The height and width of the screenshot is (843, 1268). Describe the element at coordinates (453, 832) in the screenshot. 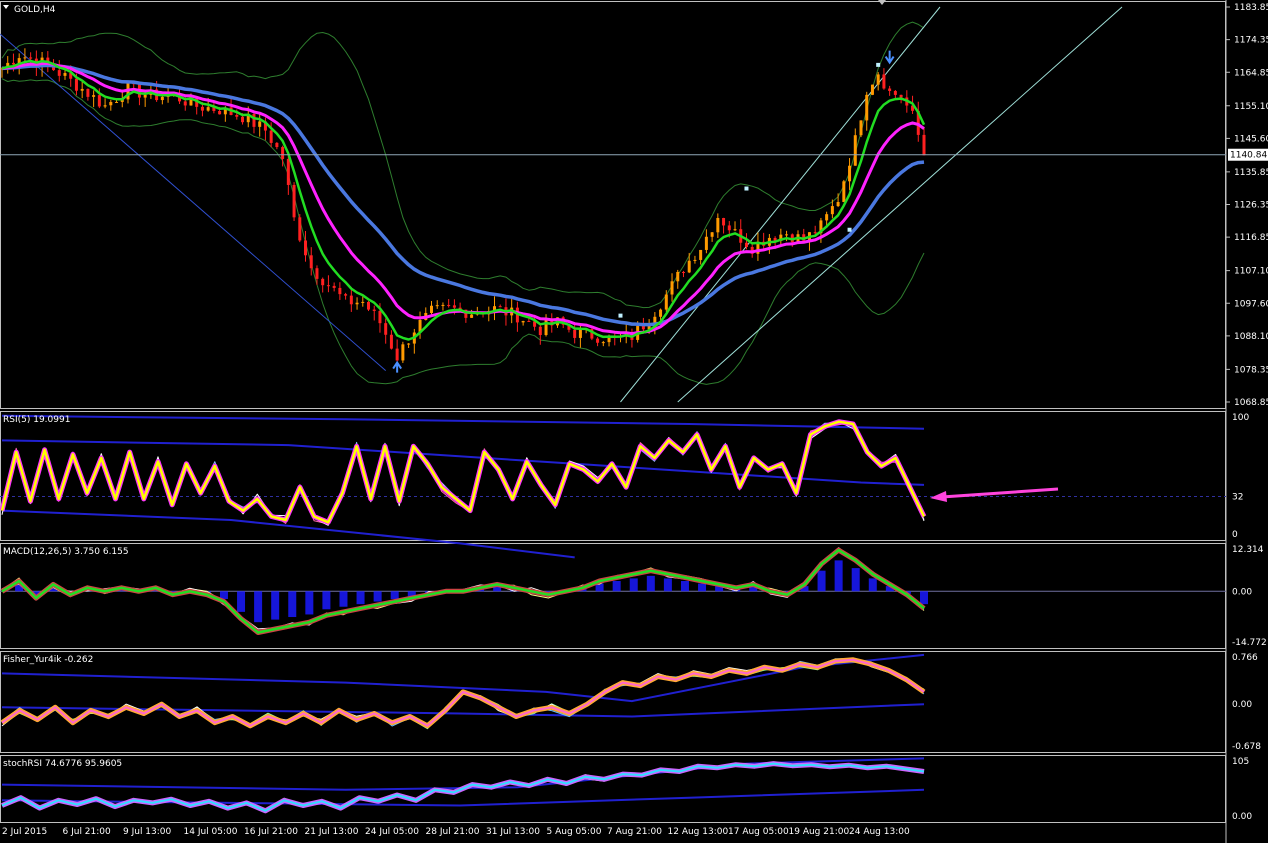

I see `x-tick-label: 28 Jul 21:00` at that location.